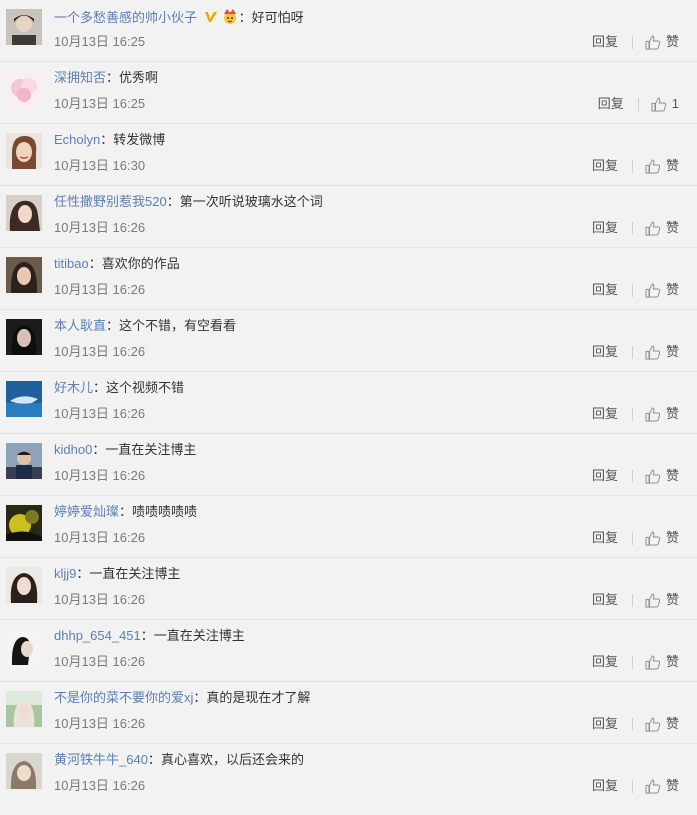 This screenshot has height=815, width=697. What do you see at coordinates (77, 139) in the screenshot?
I see `username-link: Echolyn` at bounding box center [77, 139].